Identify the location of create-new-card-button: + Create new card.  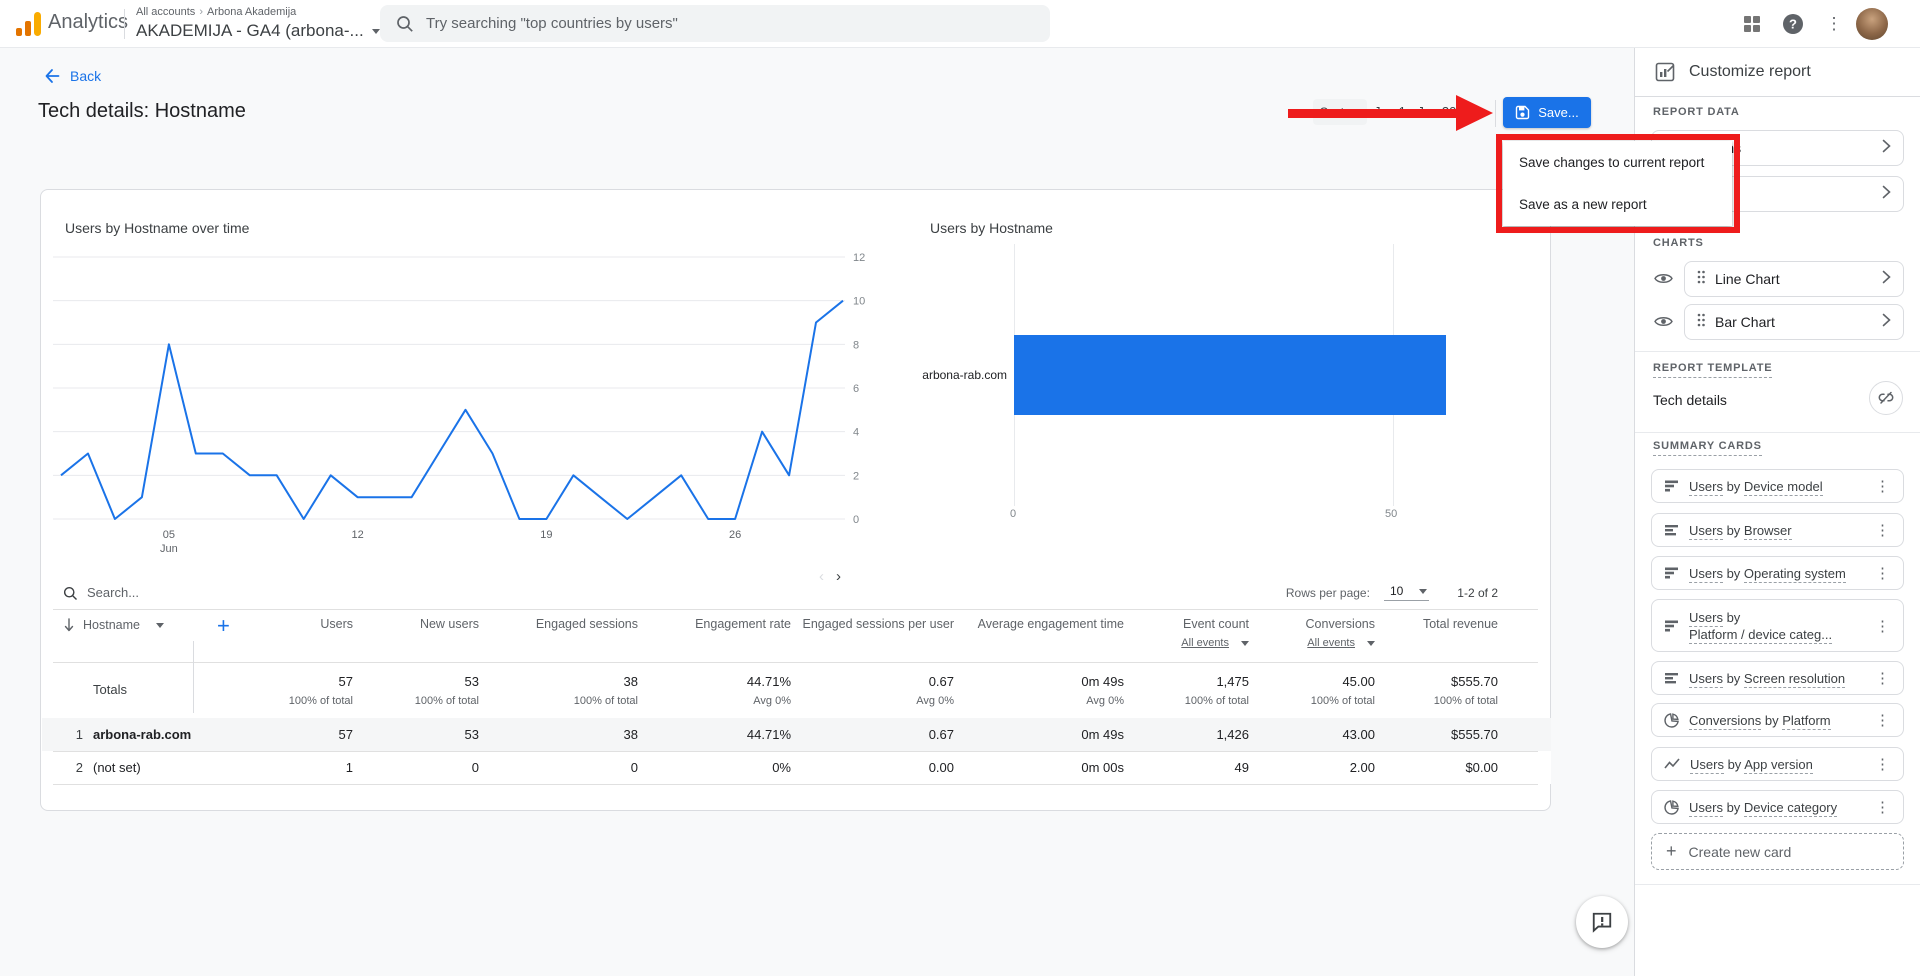
(1777, 851).